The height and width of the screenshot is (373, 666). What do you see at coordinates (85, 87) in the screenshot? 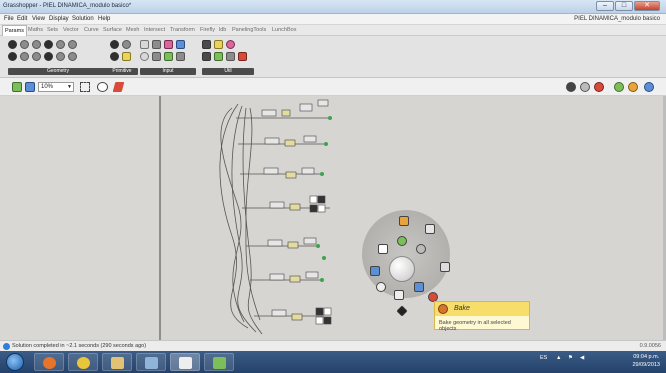
I see `zoom-extents-icon` at bounding box center [85, 87].